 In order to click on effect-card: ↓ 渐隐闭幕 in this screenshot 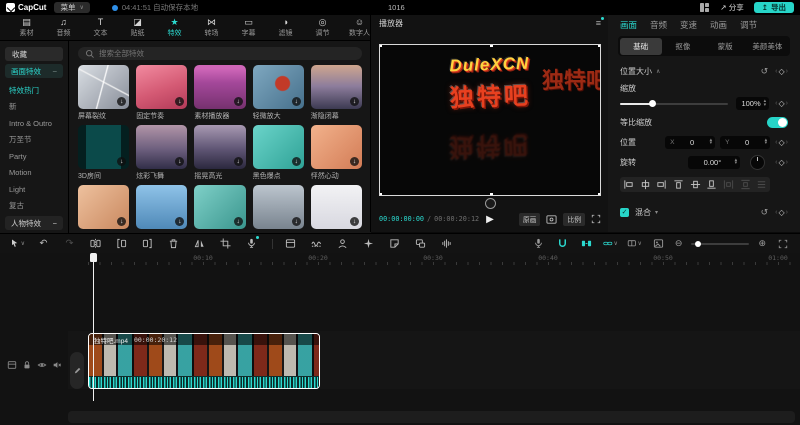, I will do `click(336, 93)`.